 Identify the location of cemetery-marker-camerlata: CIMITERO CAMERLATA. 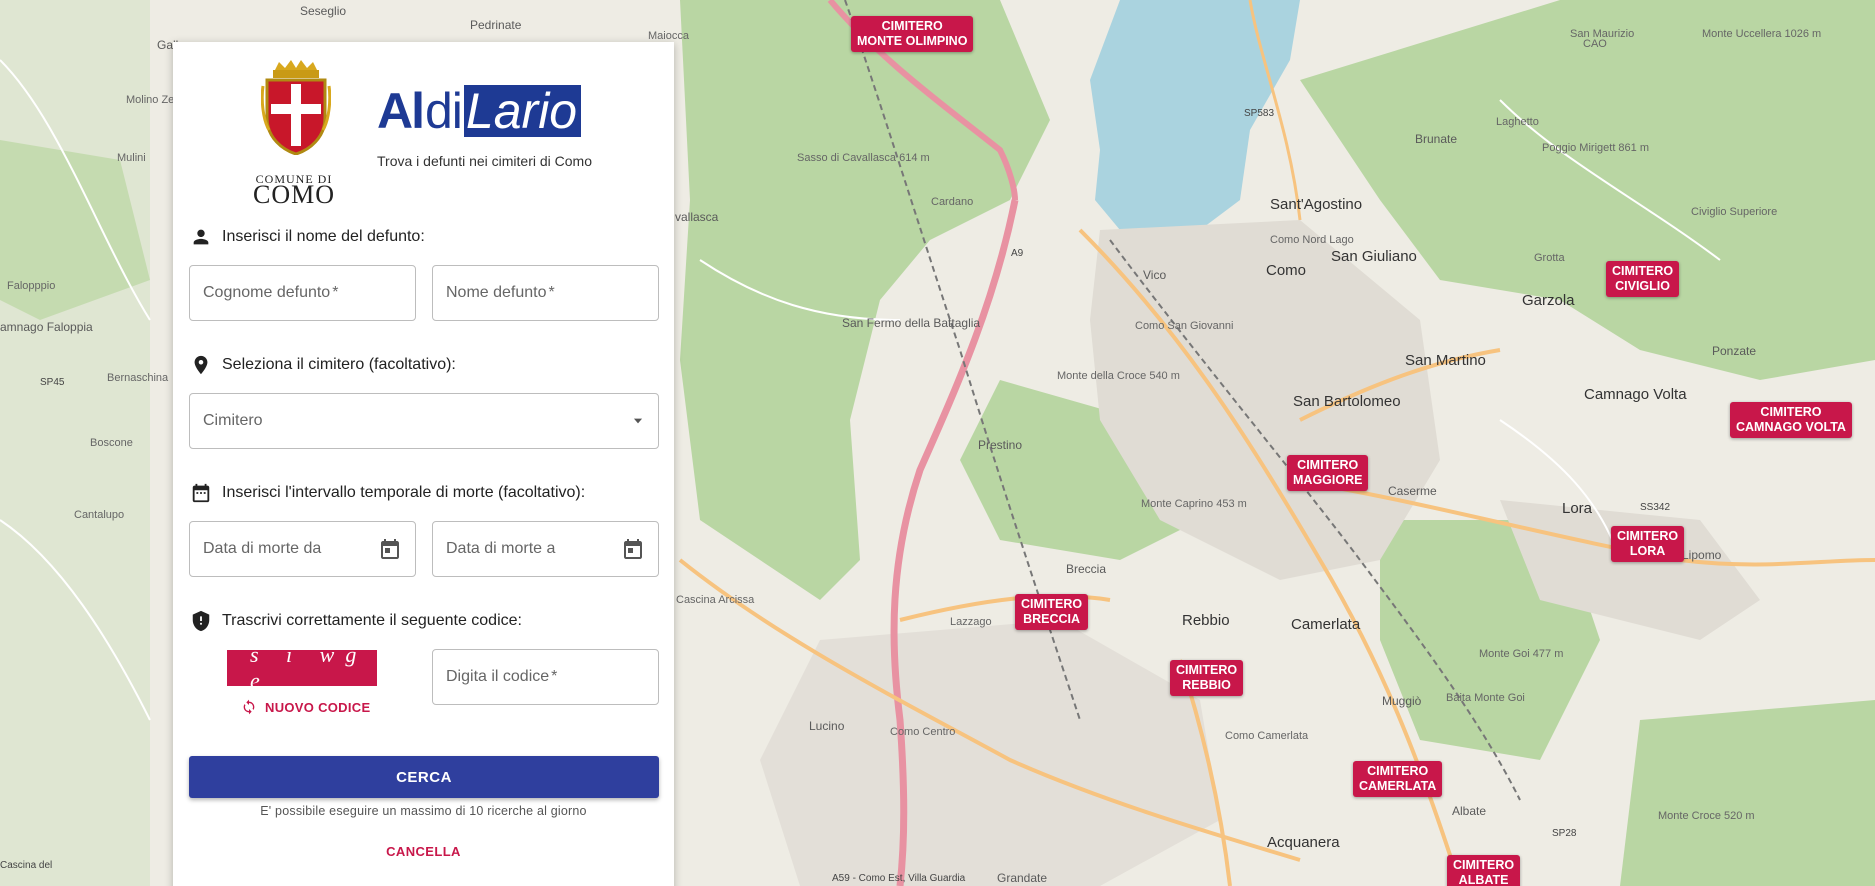
(1398, 779).